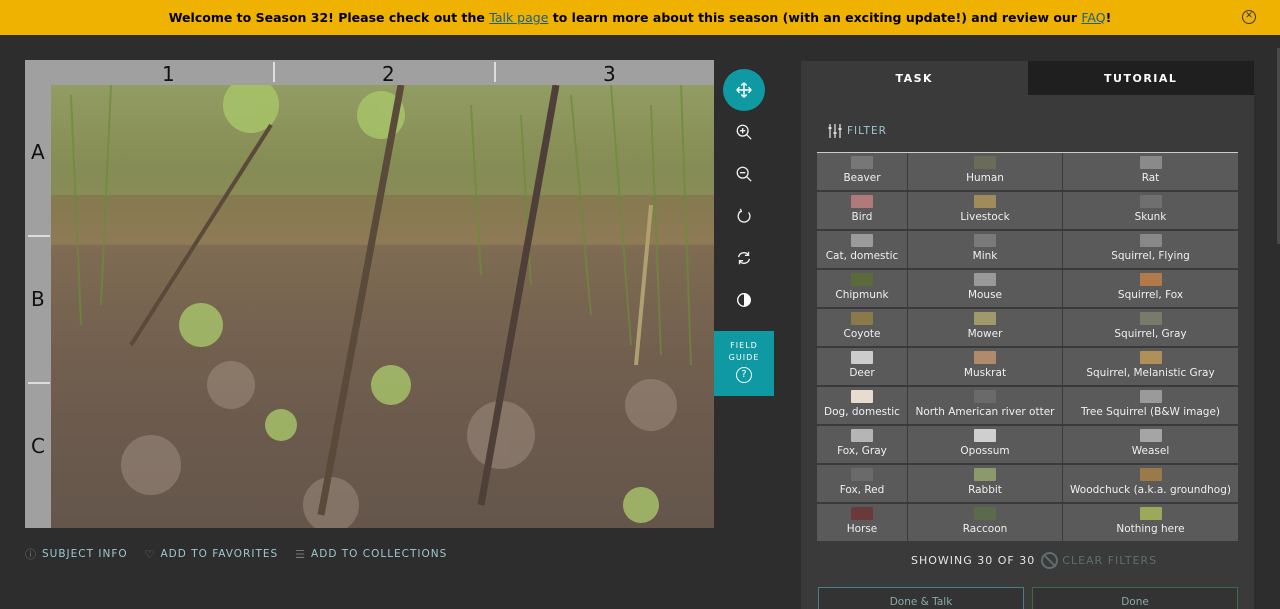 The width and height of the screenshot is (1280, 609). Describe the element at coordinates (168, 74) in the screenshot. I see `grid-column-label: 1` at that location.